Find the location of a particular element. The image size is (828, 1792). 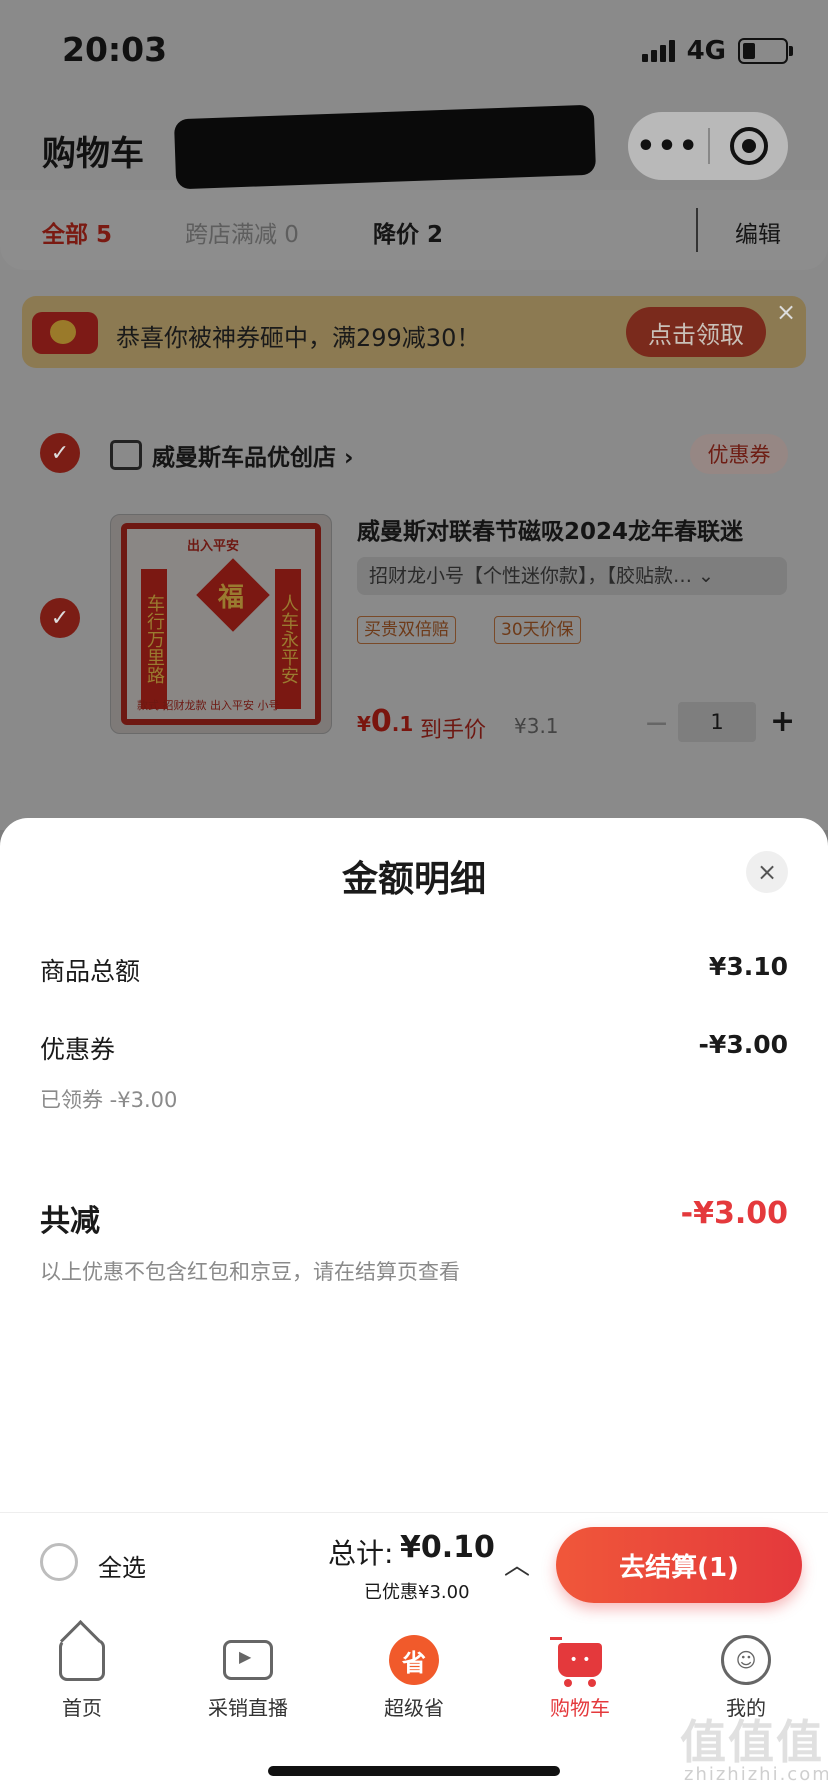

service-tag: 买贵双倍赔 is located at coordinates (406, 630).